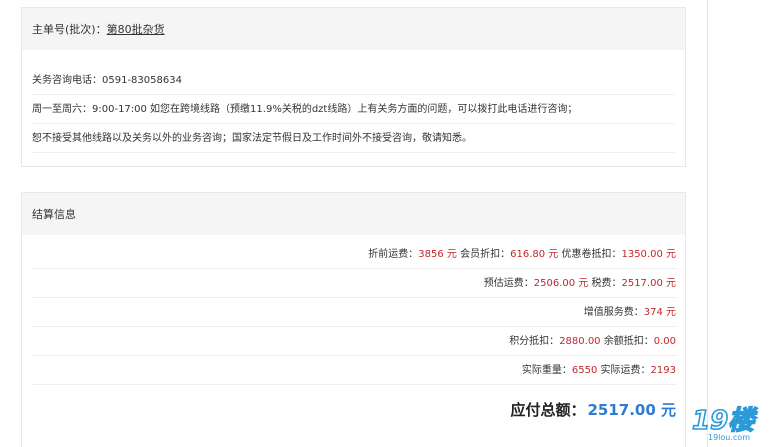  What do you see at coordinates (659, 312) in the screenshot?
I see `service-value: 374 元` at bounding box center [659, 312].